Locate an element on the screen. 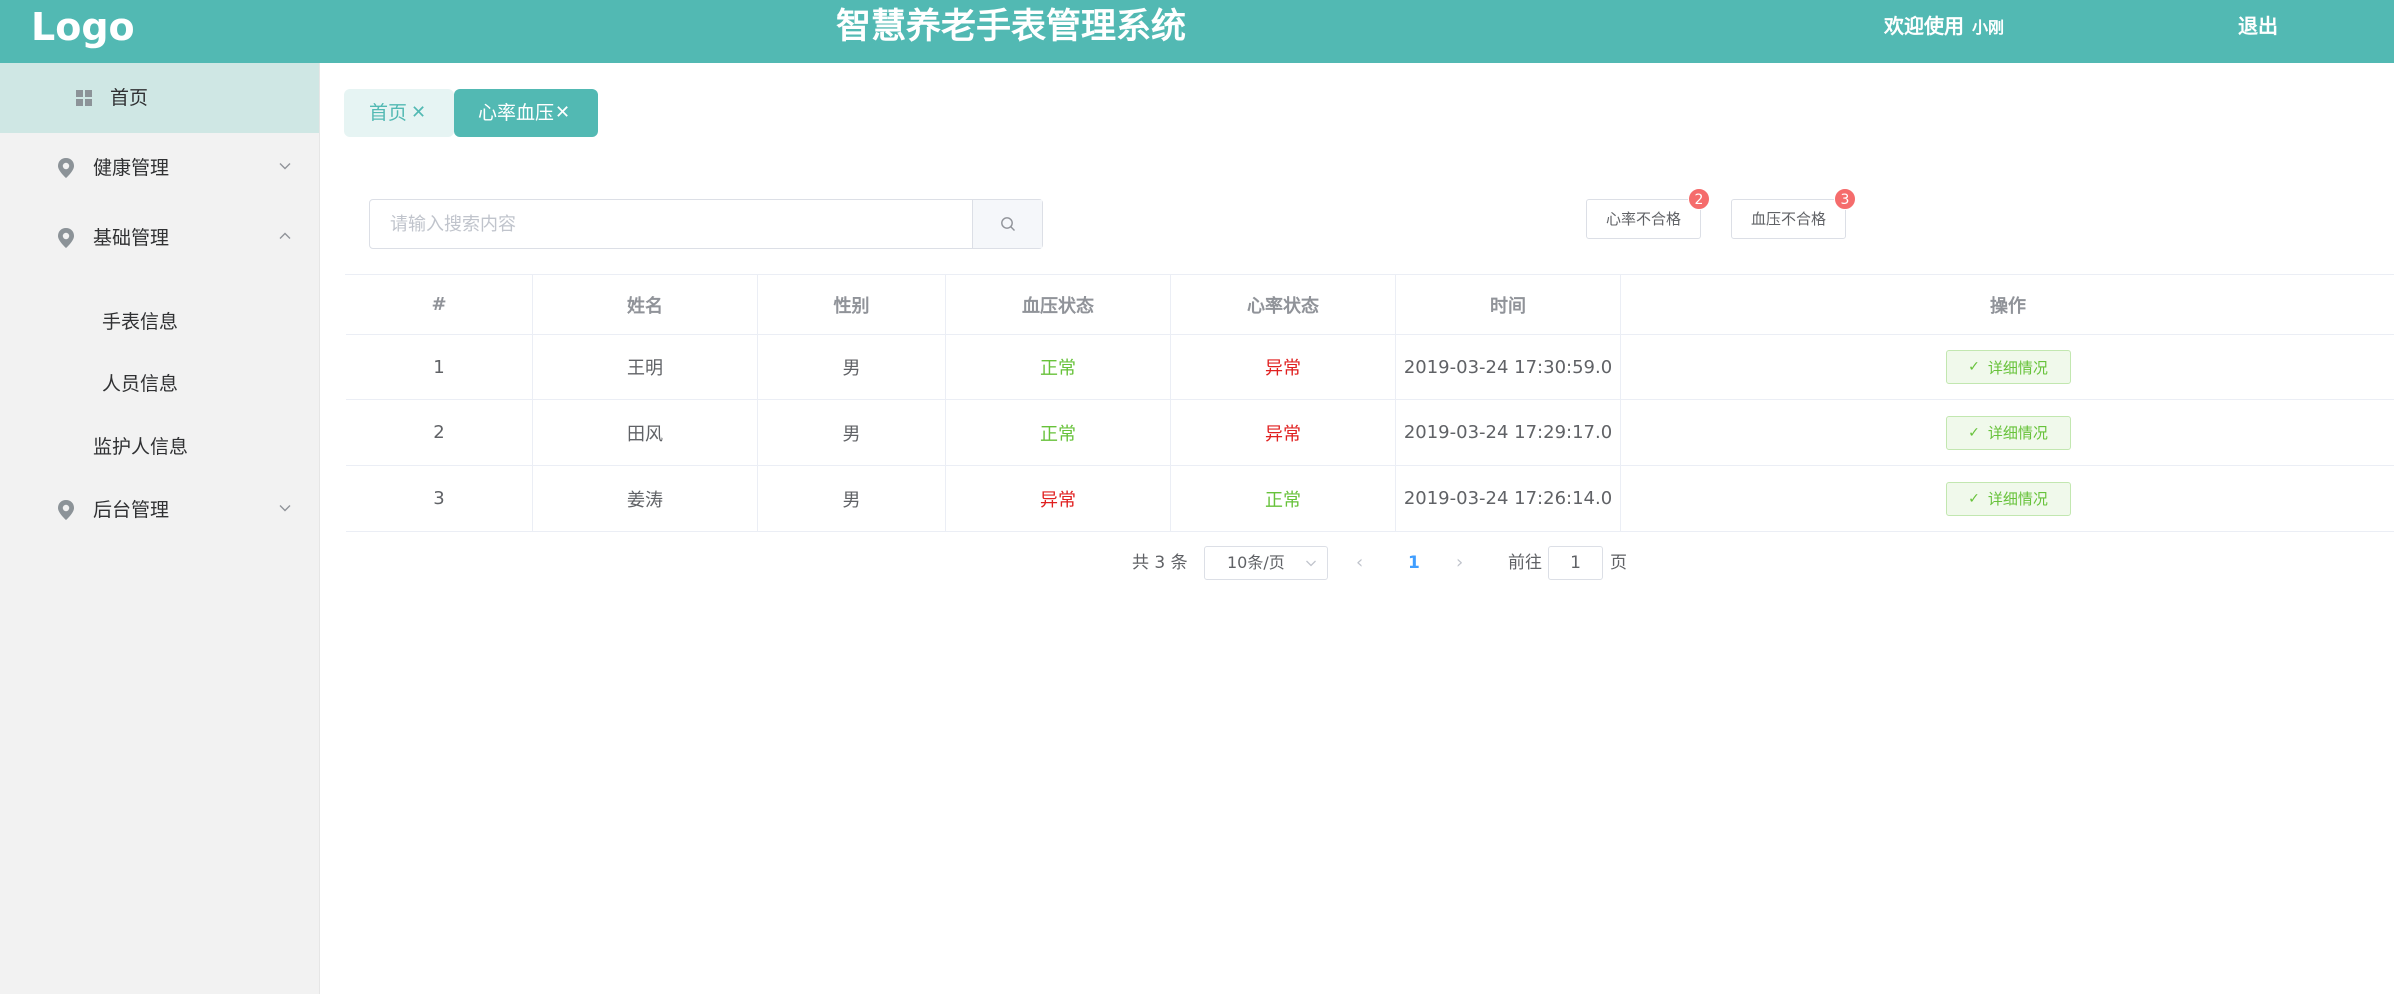 This screenshot has height=994, width=2394. column-header-index: # is located at coordinates (439, 304).